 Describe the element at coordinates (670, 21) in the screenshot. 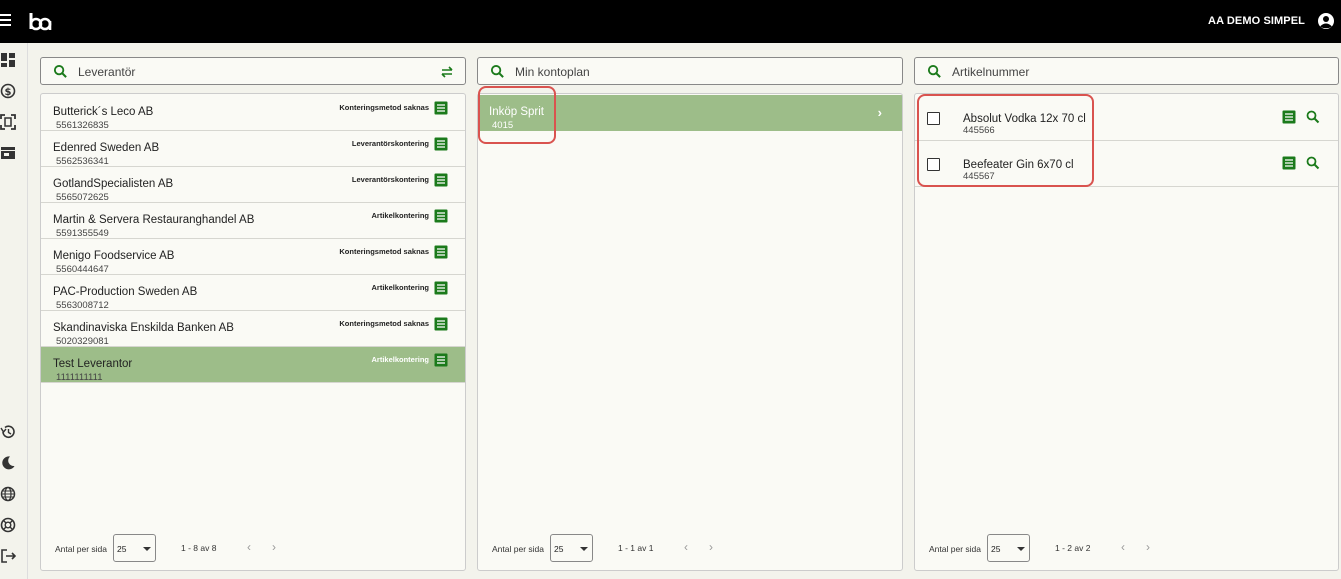

I see `top-bar: AA DEMO SIMPEL` at that location.